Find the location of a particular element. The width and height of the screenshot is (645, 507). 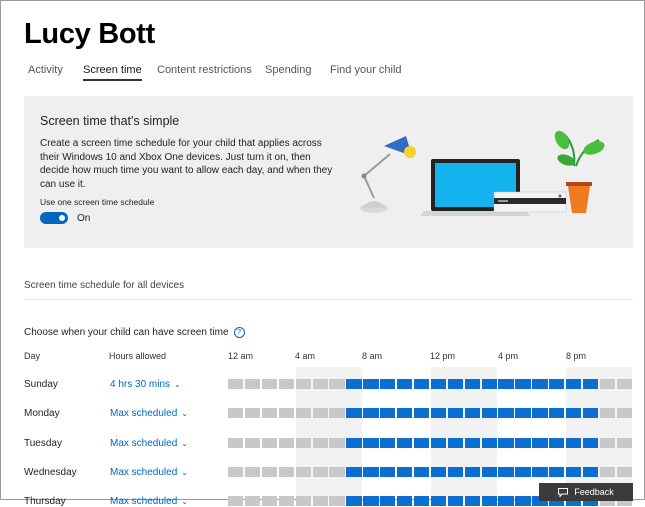

feedback-button: Feedback is located at coordinates (586, 492).